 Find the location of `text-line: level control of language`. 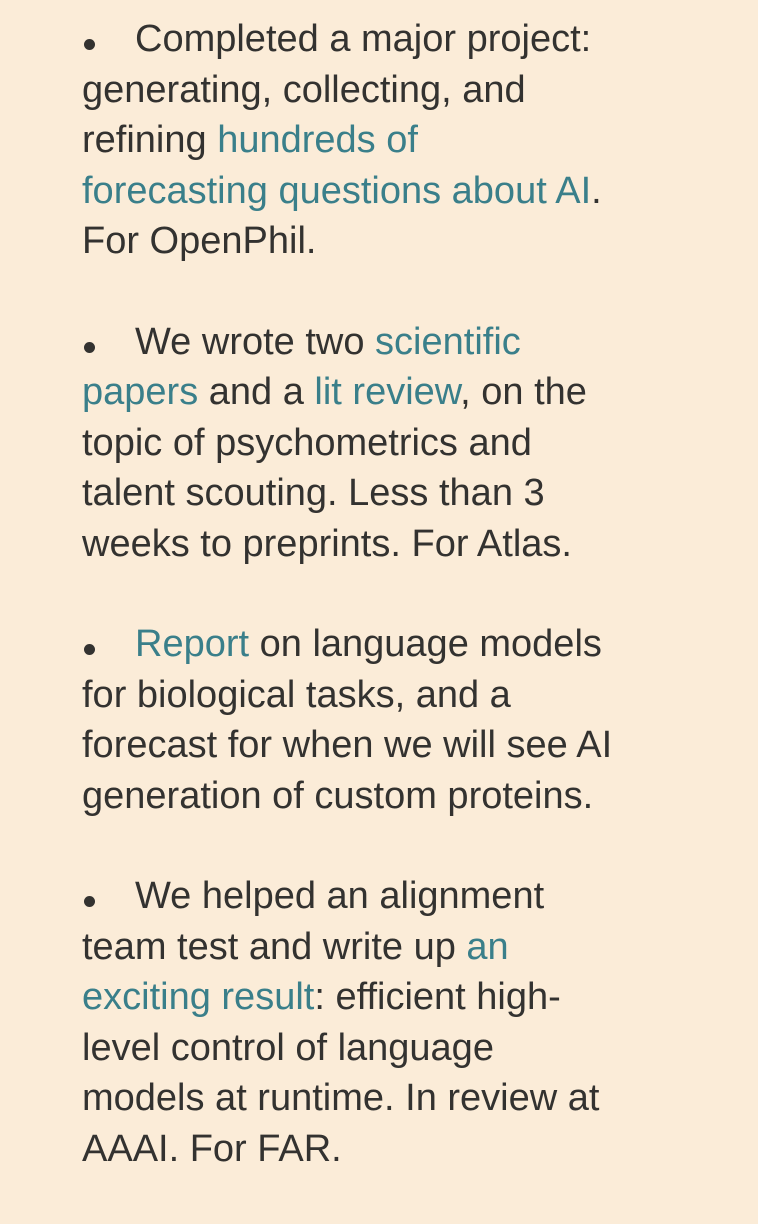

text-line: level control of language is located at coordinates (347, 1048).